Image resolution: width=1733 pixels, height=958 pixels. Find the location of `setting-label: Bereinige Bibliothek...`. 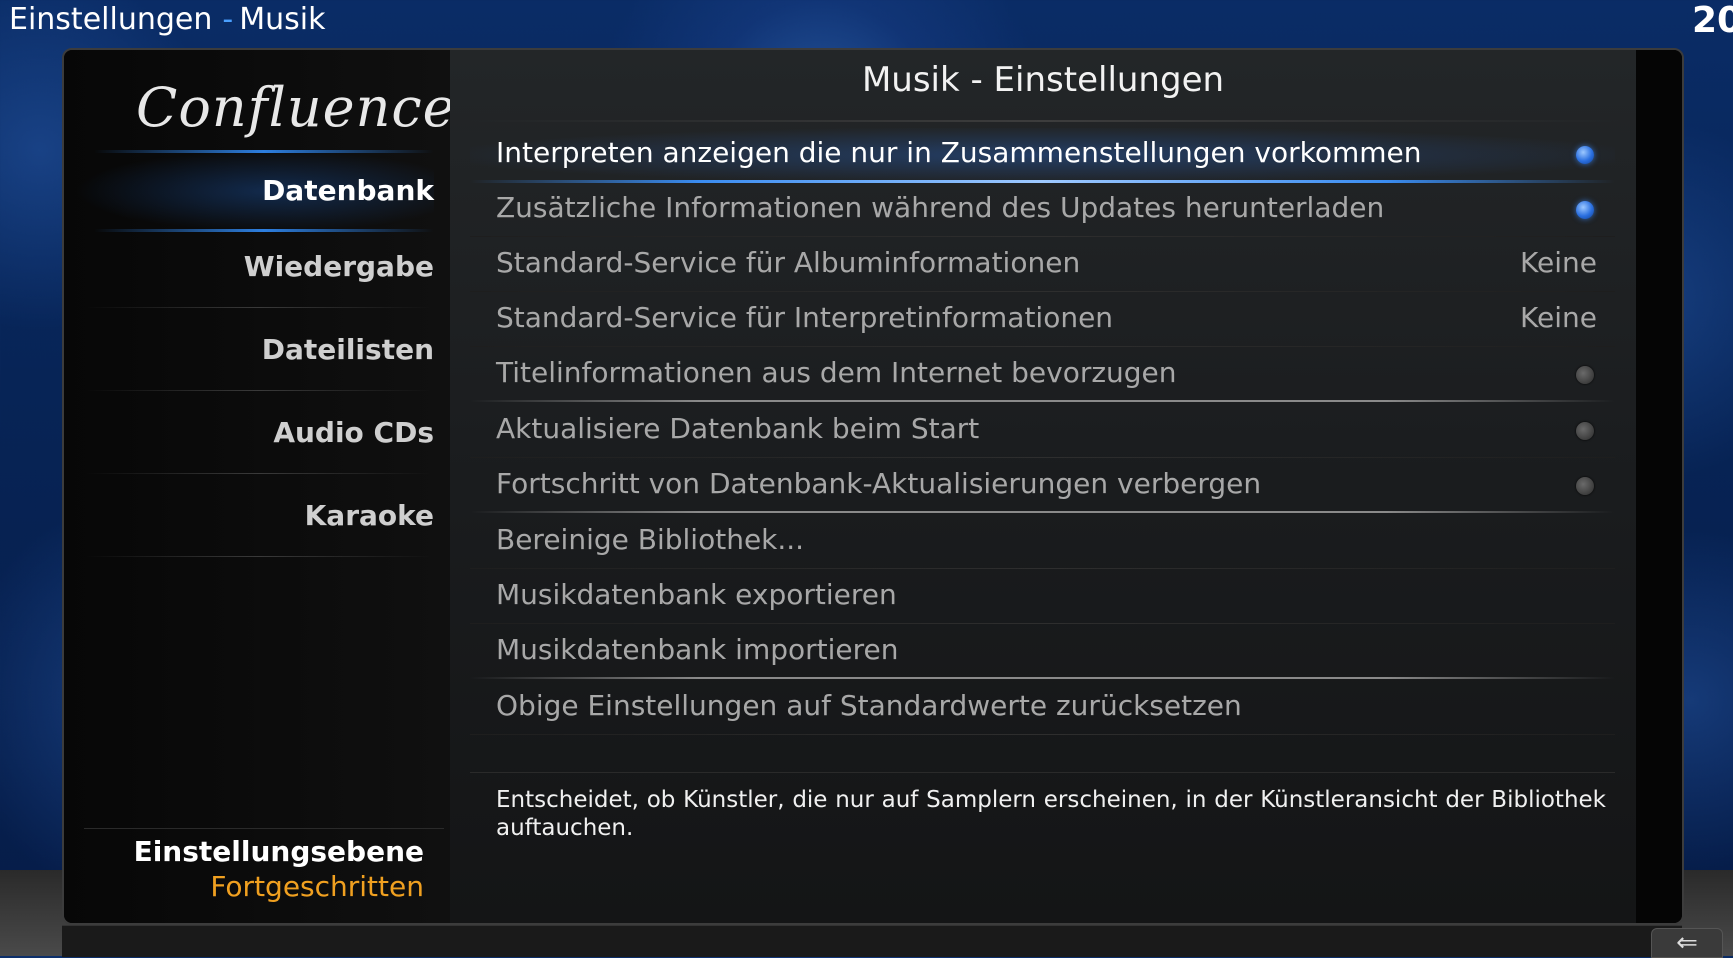

setting-label: Bereinige Bibliothek... is located at coordinates (650, 539).